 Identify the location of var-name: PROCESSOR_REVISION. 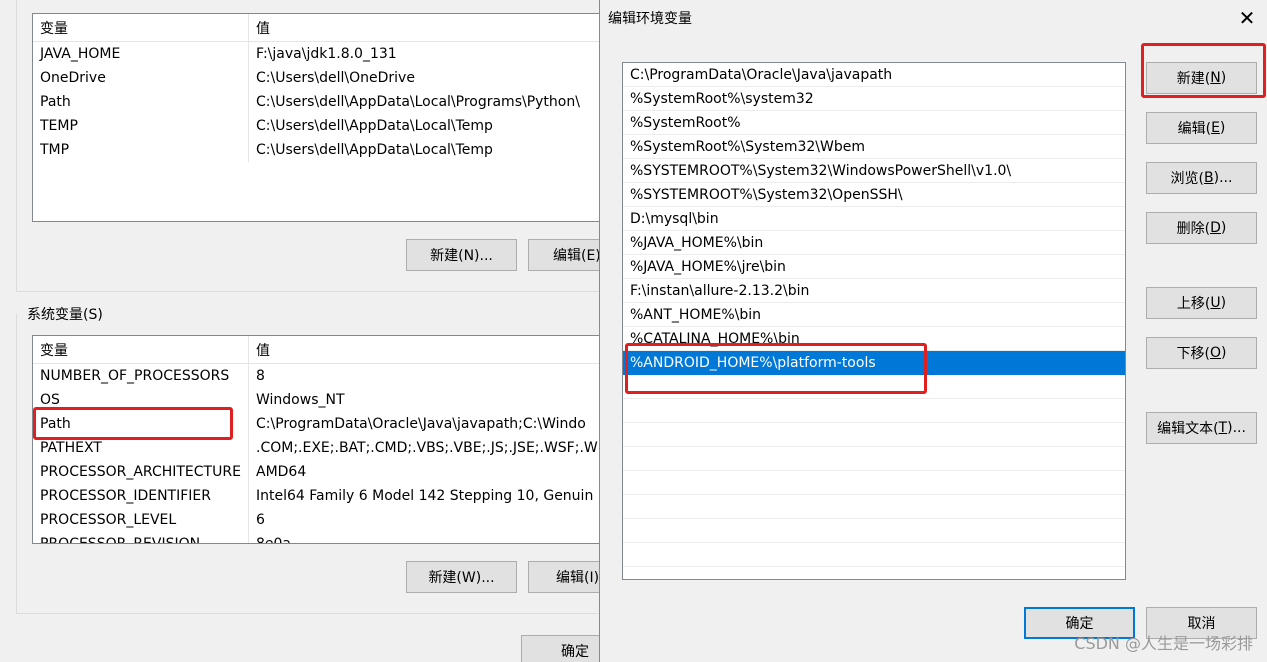
(141, 537).